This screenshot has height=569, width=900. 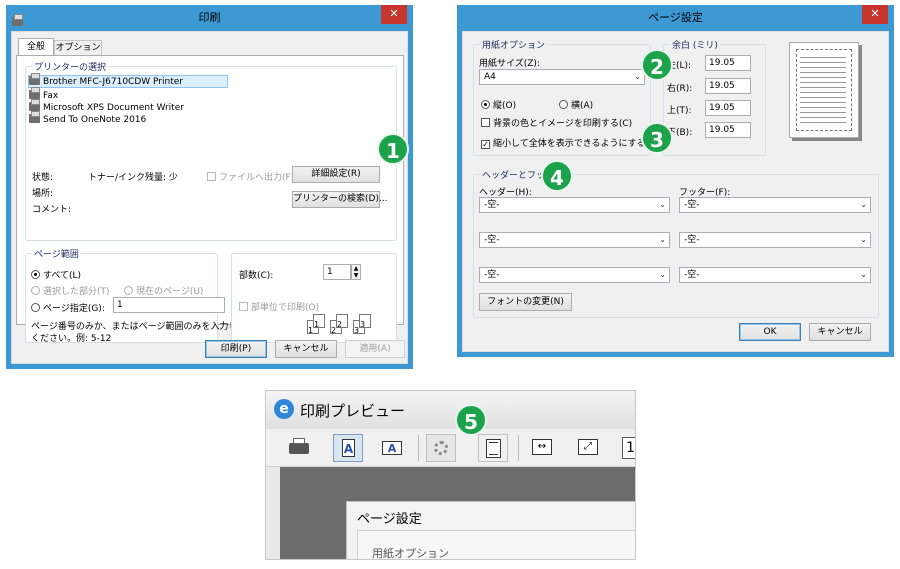 I want to click on range-hint-line2: ください。例: 5-12, so click(x=71, y=339).